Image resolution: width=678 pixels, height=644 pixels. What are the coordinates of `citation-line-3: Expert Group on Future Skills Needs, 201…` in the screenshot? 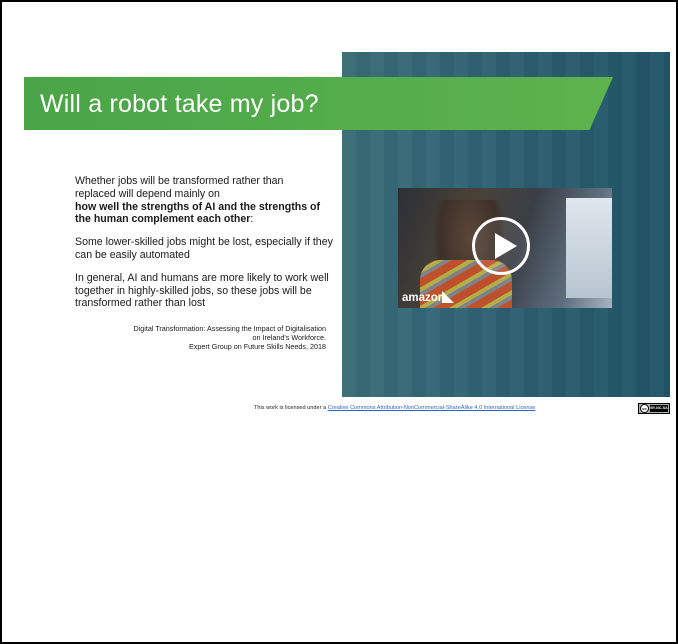 It's located at (257, 347).